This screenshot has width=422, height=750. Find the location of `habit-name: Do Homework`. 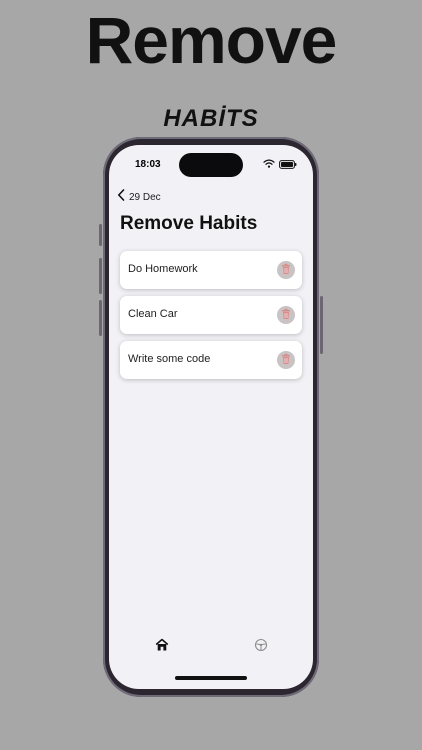

habit-name: Do Homework is located at coordinates (163, 269).